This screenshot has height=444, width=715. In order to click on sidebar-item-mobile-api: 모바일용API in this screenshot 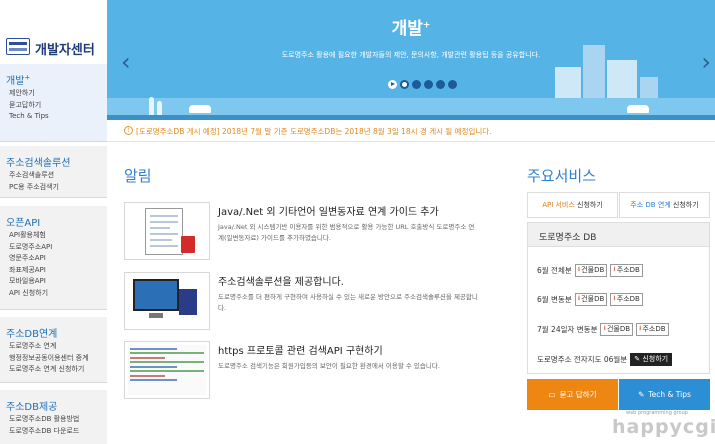, I will do `click(58, 282)`.